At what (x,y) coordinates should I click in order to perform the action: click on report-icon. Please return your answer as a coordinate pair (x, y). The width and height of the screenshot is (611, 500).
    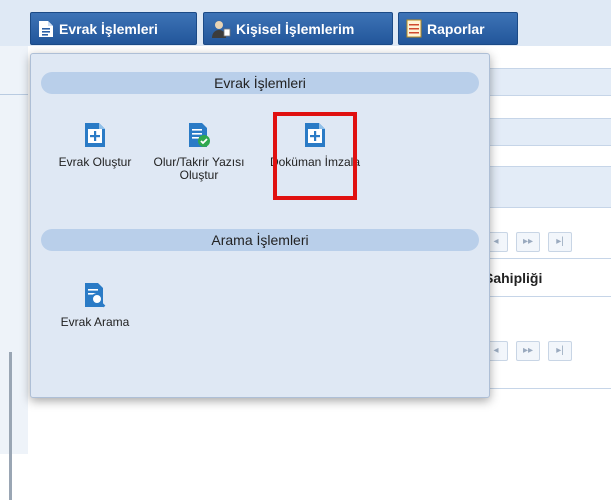
    Looking at the image, I should click on (414, 28).